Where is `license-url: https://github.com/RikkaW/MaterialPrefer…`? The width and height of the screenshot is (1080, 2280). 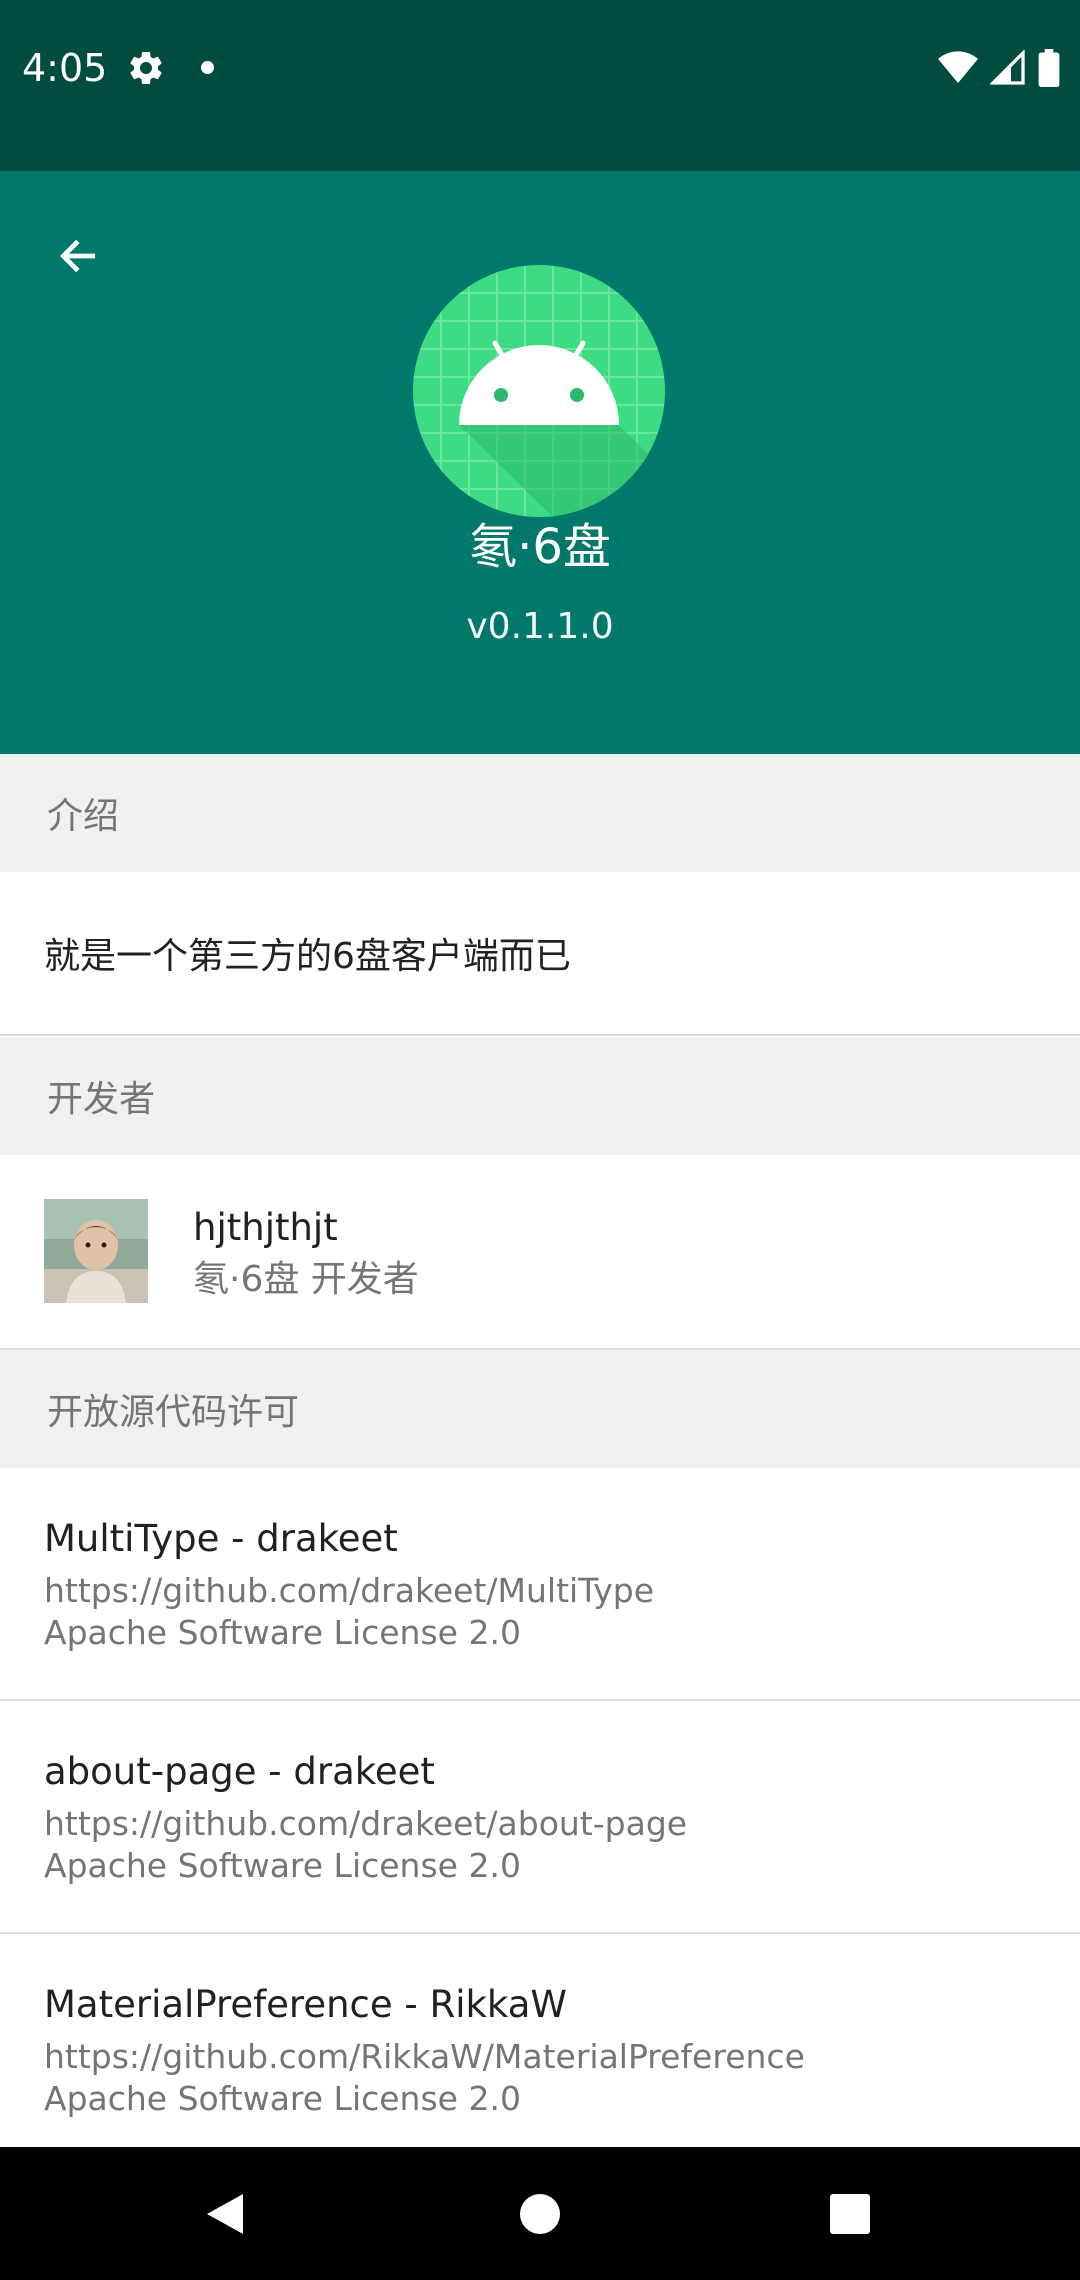
license-url: https://github.com/RikkaW/MaterialPrefer… is located at coordinates (424, 2056).